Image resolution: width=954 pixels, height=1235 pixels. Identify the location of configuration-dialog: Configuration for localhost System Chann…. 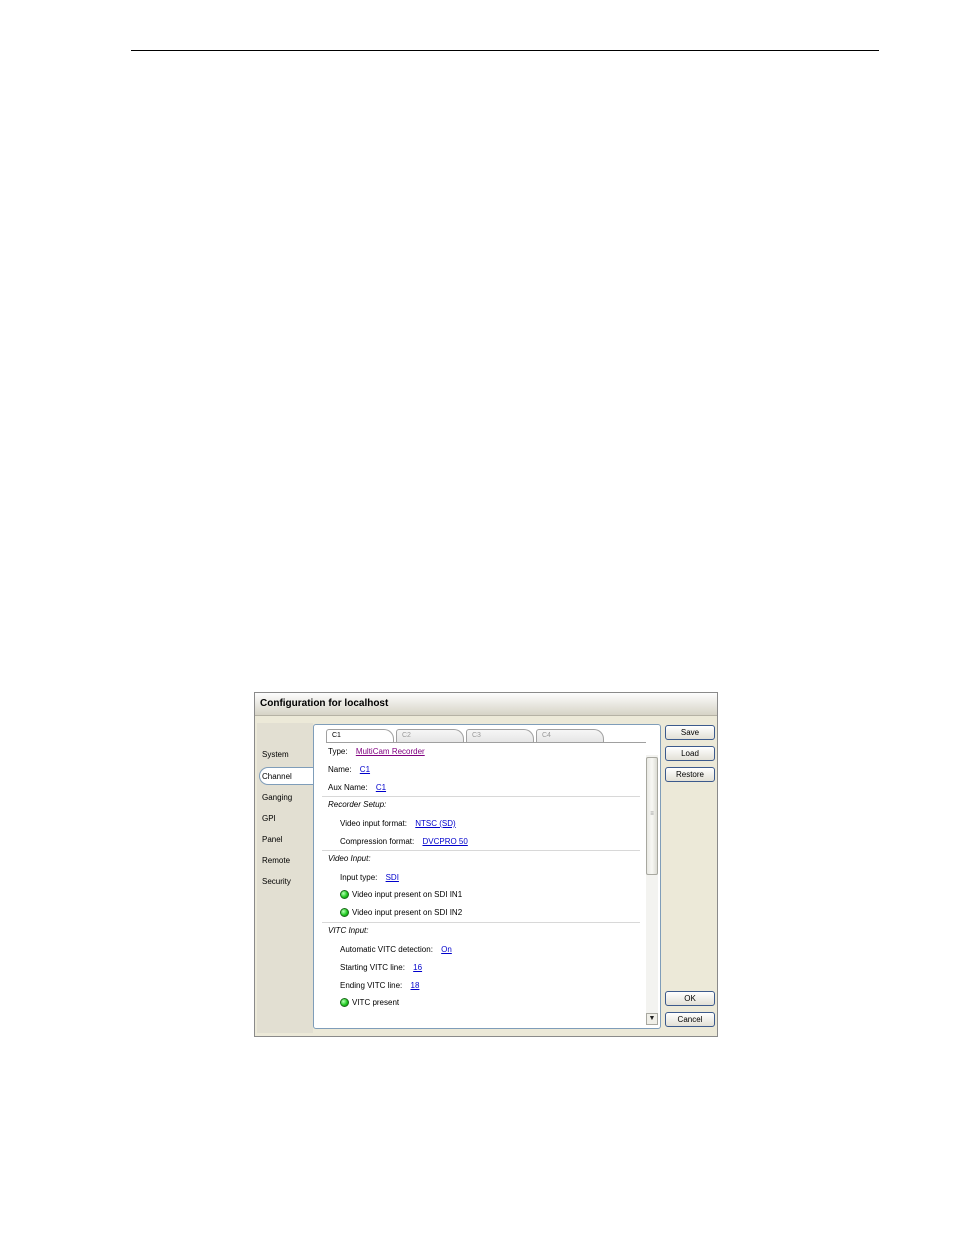
(486, 864).